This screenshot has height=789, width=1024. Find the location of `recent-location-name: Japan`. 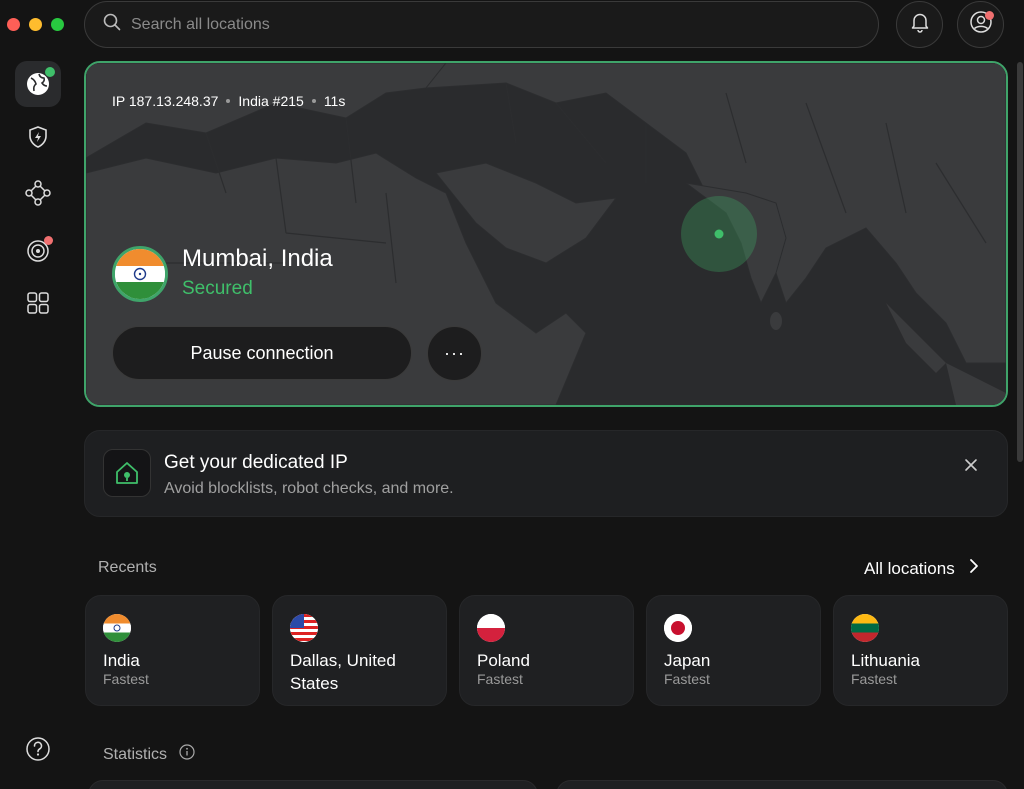

recent-location-name: Japan is located at coordinates (687, 660).